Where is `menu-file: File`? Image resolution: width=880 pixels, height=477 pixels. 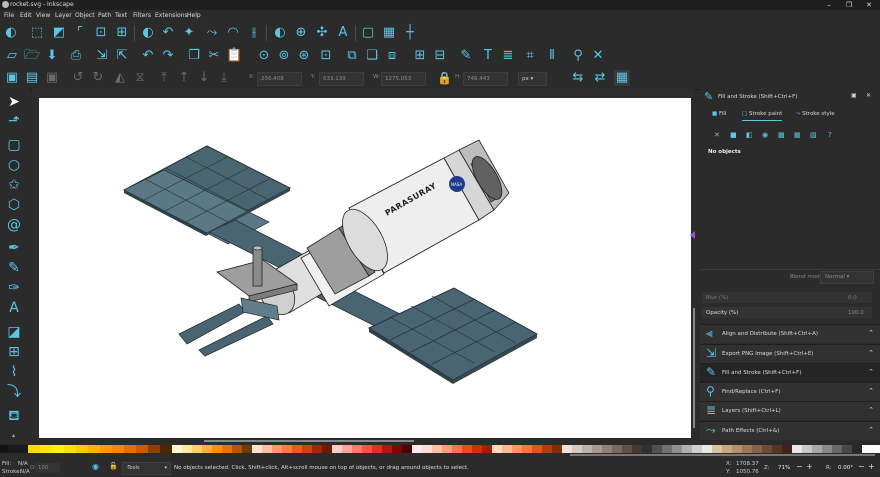 menu-file: File is located at coordinates (9, 15).